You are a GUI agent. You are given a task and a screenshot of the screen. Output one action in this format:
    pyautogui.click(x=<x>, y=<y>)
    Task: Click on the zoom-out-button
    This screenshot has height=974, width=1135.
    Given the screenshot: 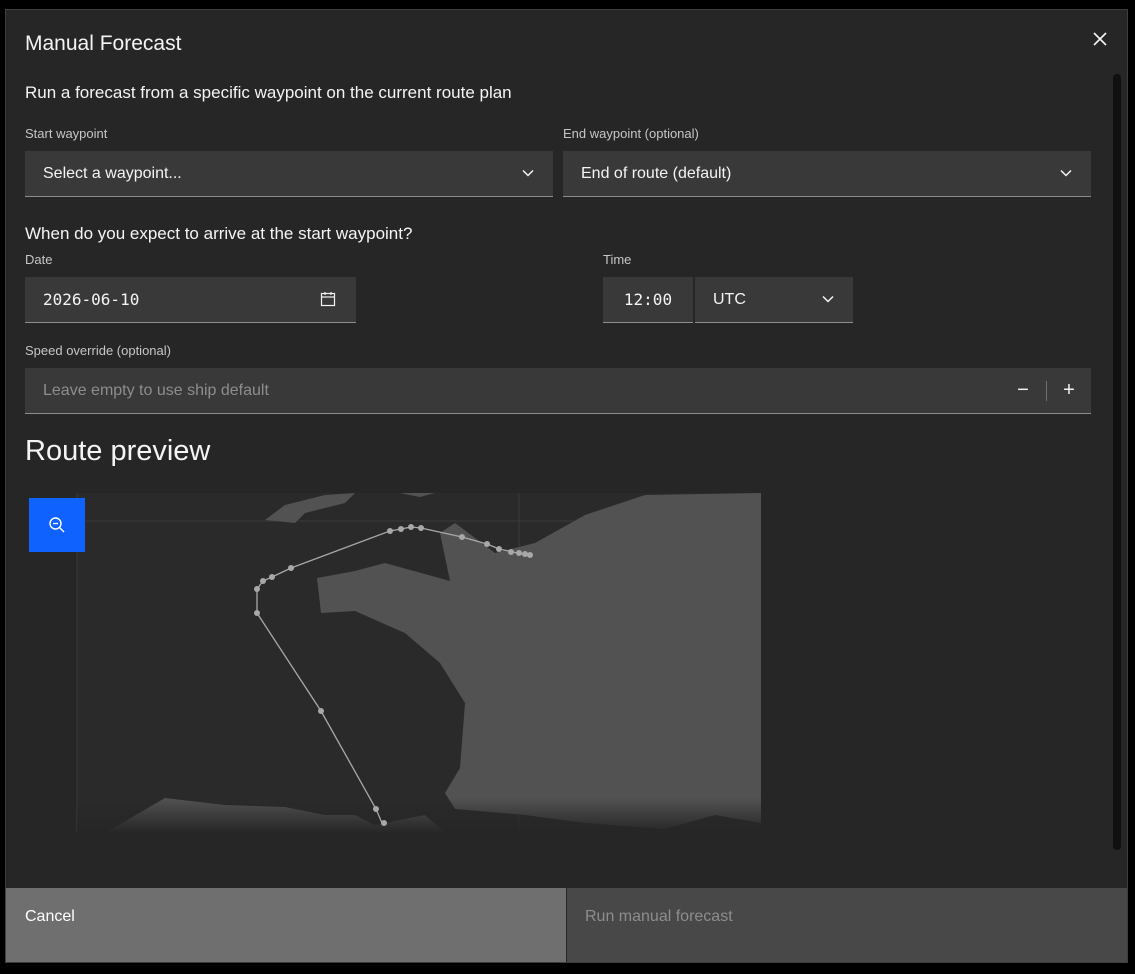 What is the action you would take?
    pyautogui.click(x=57, y=525)
    